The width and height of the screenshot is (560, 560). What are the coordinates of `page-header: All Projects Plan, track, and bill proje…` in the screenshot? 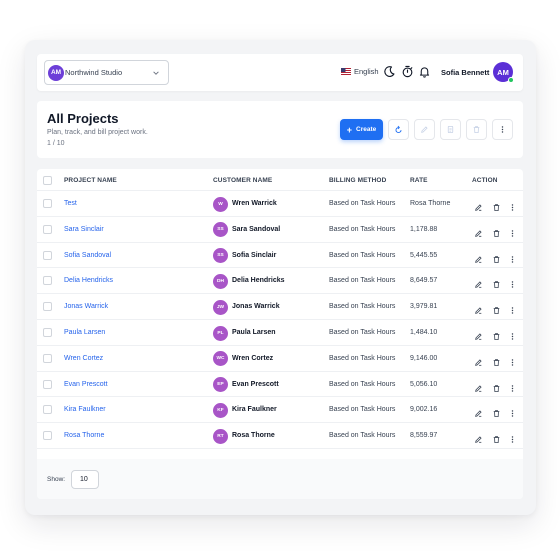 It's located at (280, 129).